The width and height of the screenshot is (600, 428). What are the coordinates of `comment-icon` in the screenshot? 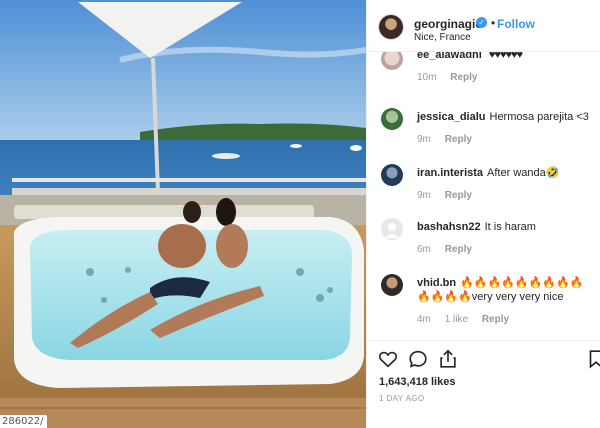 It's located at (418, 359).